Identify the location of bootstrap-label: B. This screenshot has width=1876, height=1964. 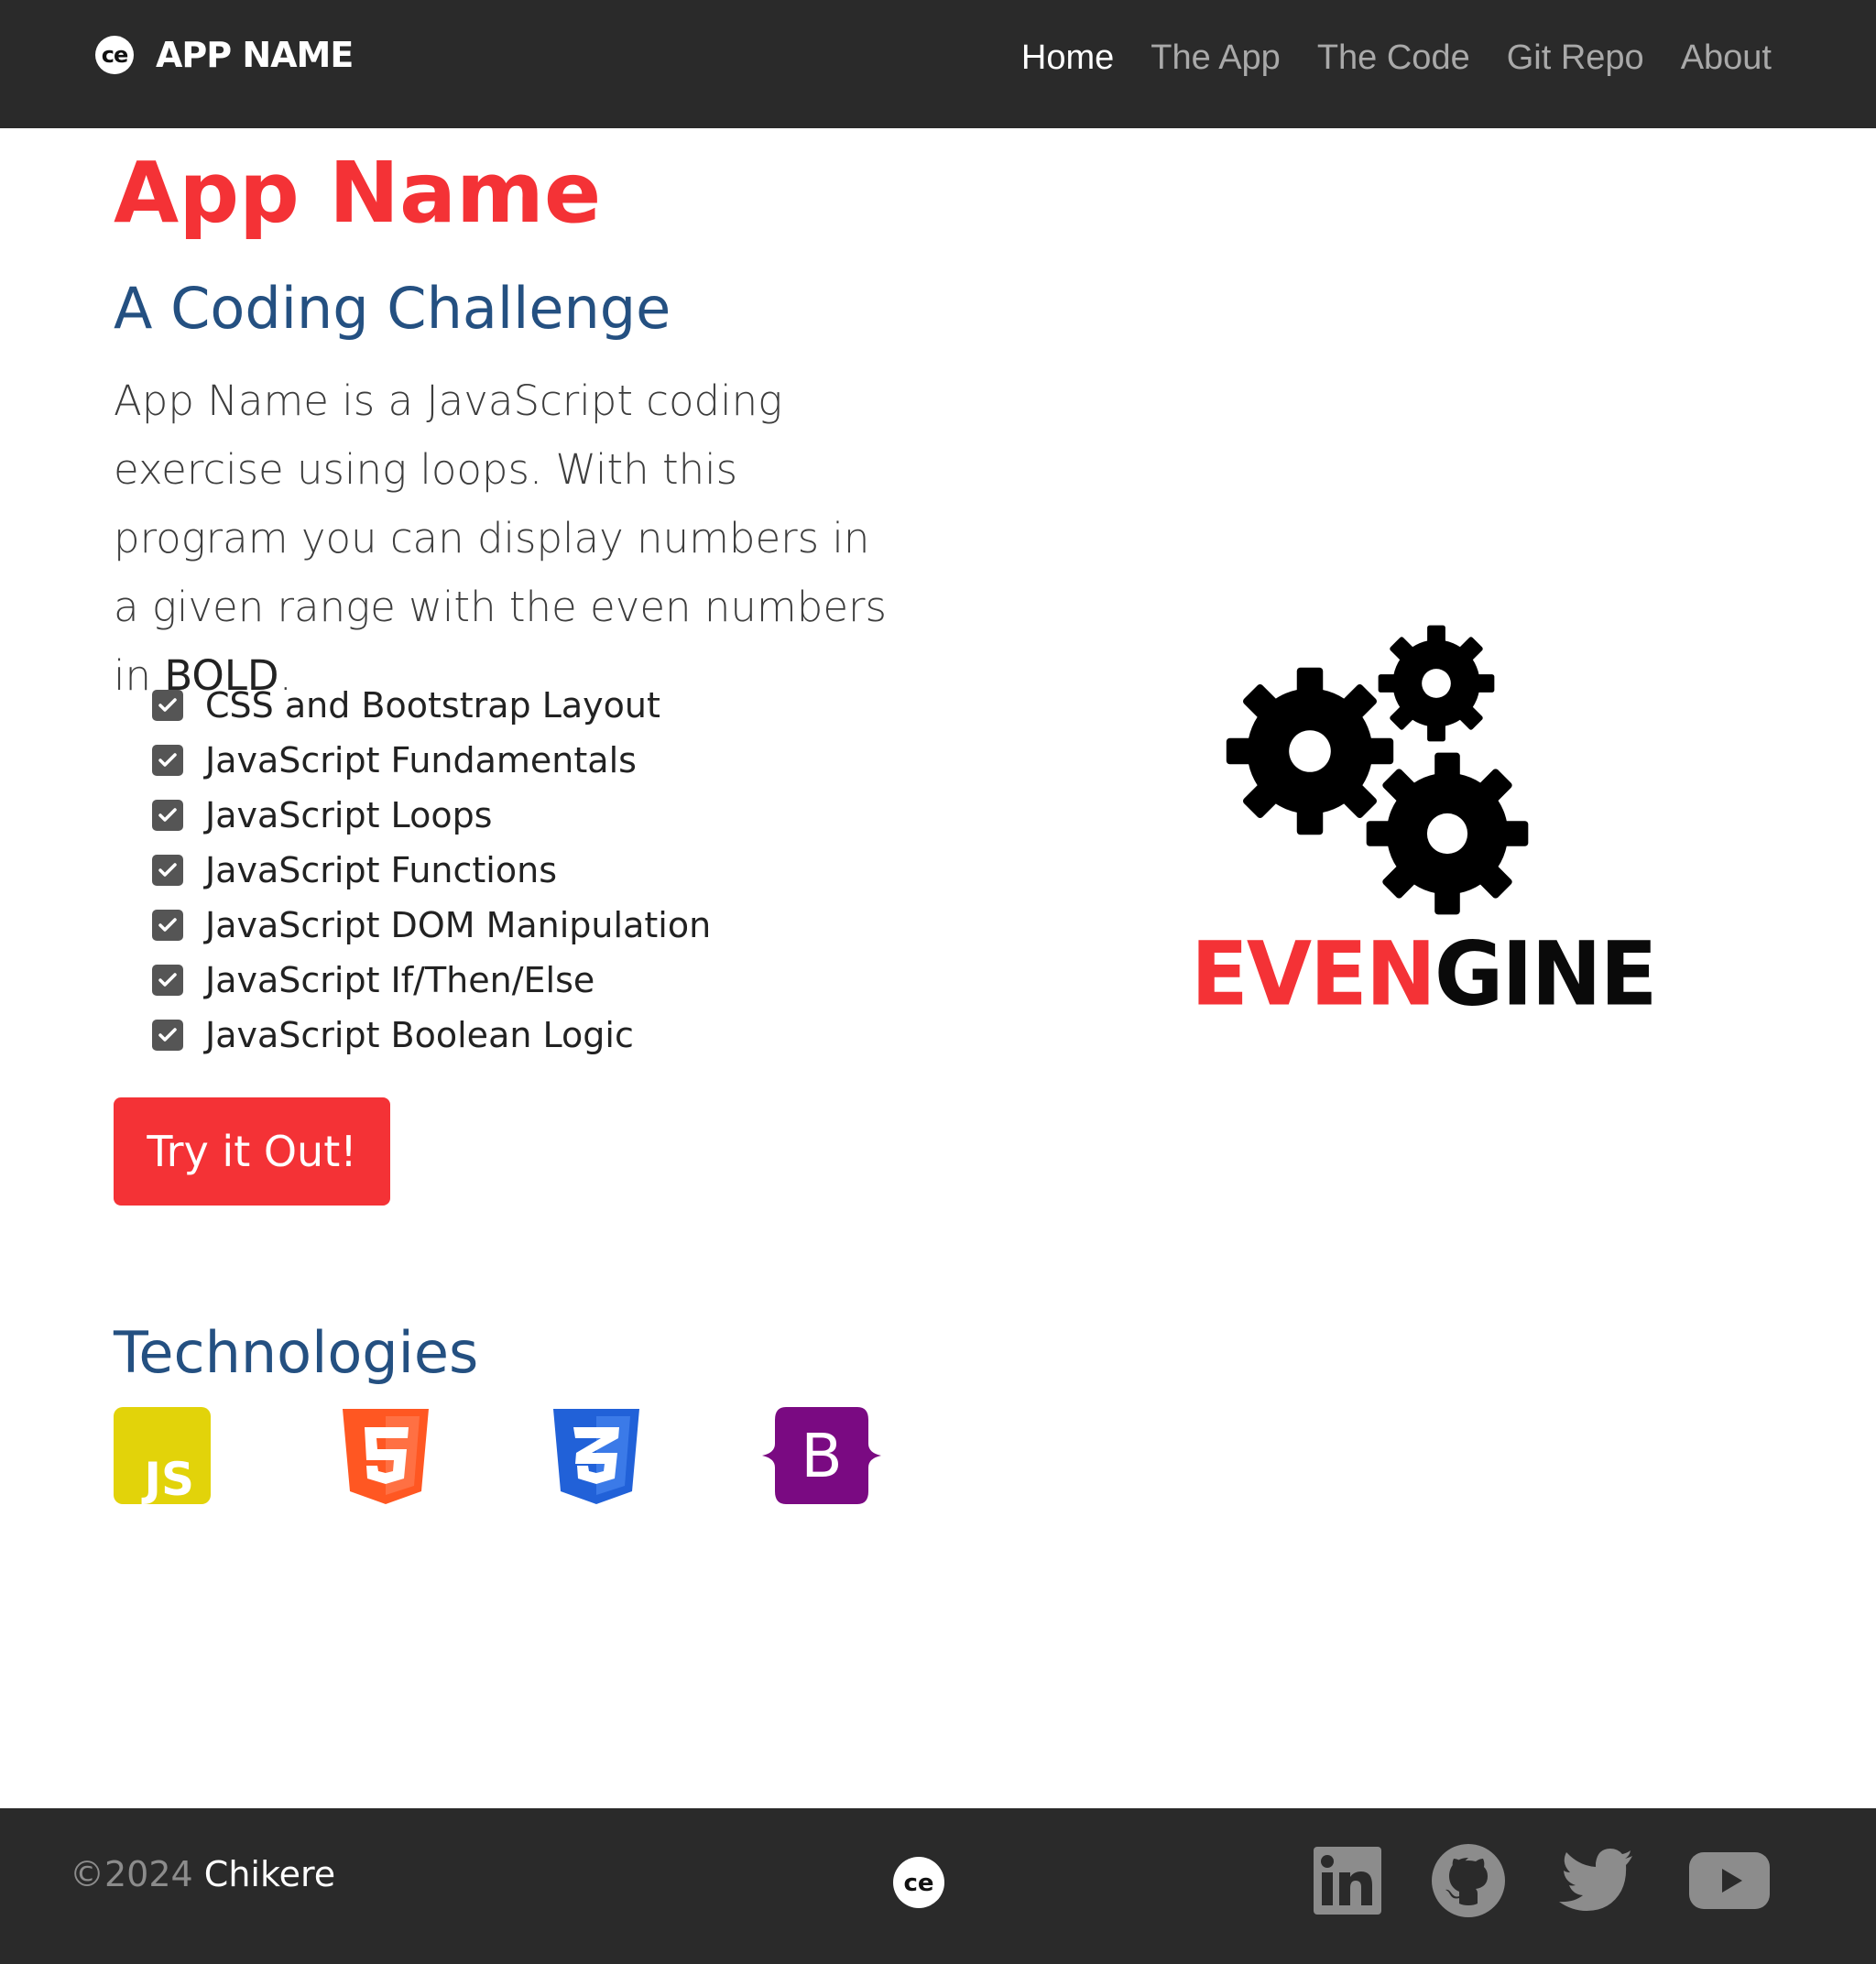
(821, 1456).